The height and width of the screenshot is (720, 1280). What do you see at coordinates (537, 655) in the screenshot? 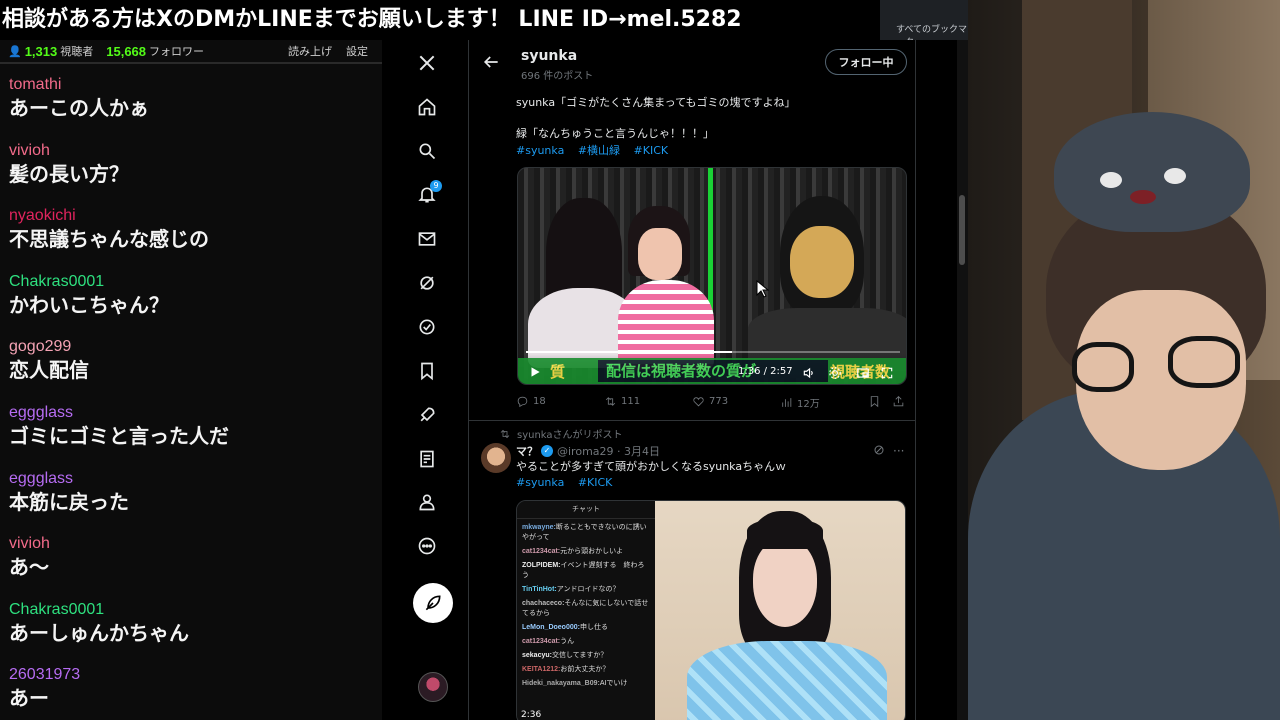
I see `embedded-chat-user: sekacyu:` at bounding box center [537, 655].